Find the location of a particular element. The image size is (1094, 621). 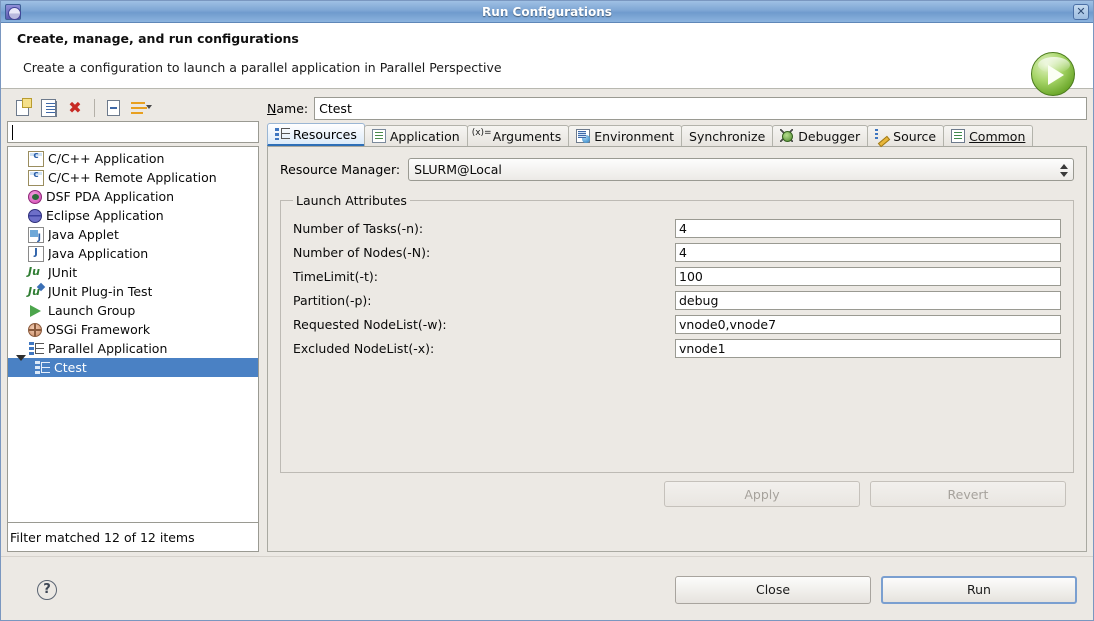

close-button: Close is located at coordinates (773, 589).